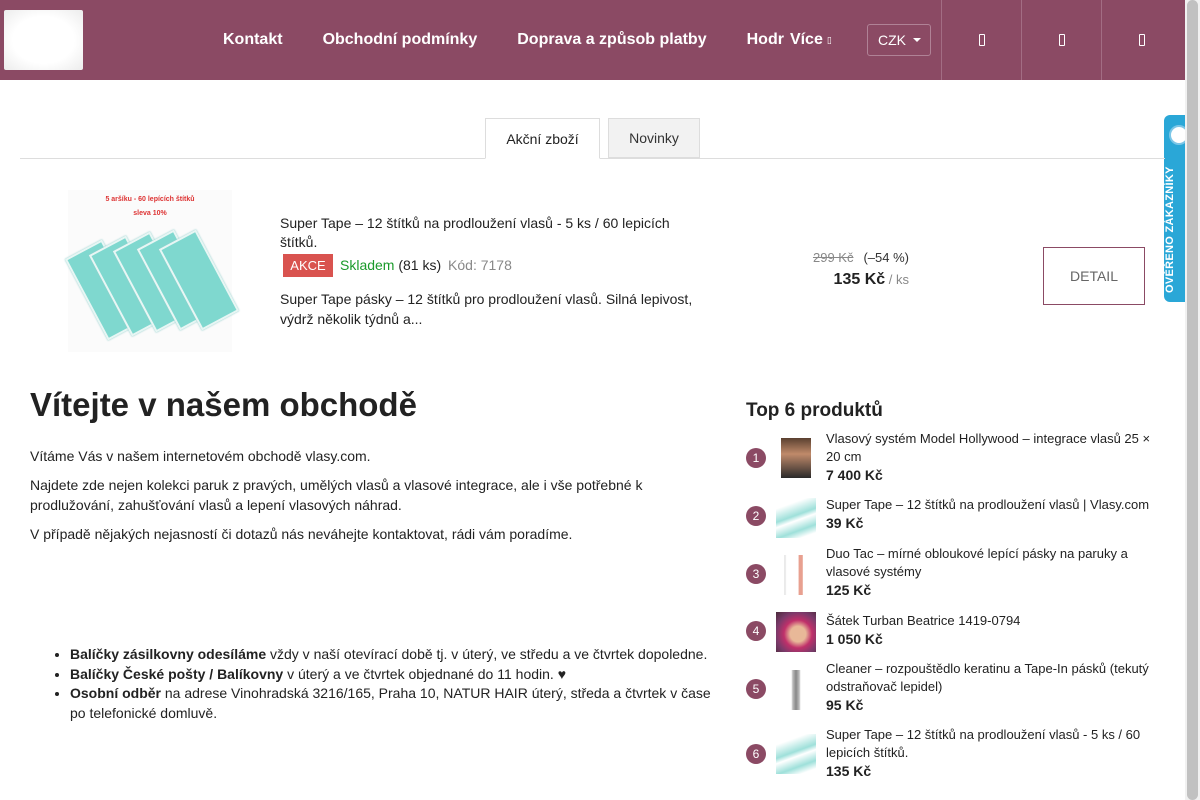  Describe the element at coordinates (755, 40) in the screenshot. I see `nav-hodiny: Hodr` at that location.